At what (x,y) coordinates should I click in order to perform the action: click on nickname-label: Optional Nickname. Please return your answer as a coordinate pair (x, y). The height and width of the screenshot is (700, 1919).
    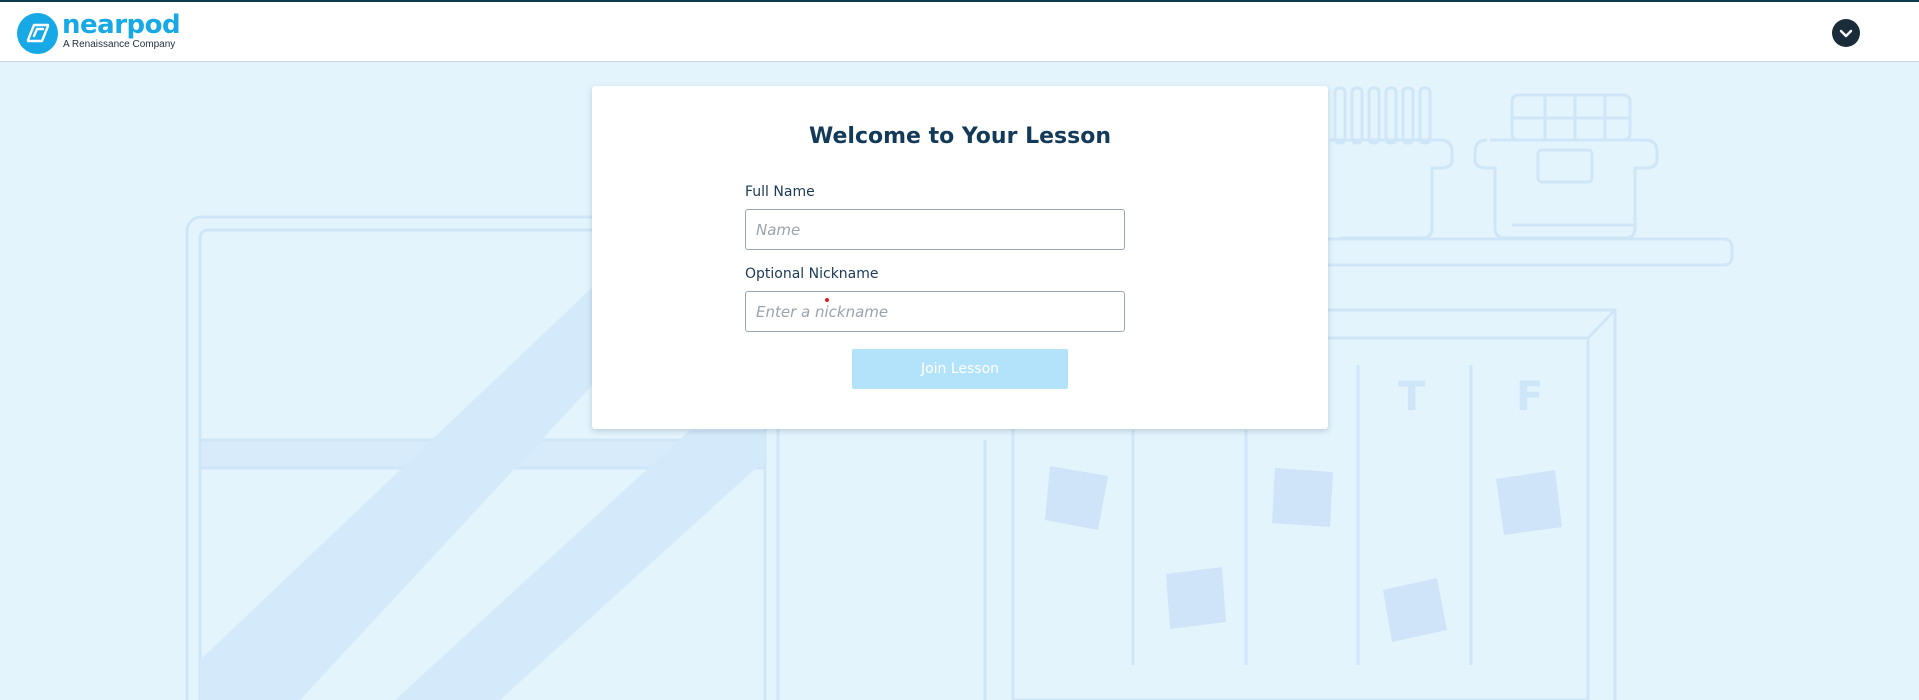
    Looking at the image, I should click on (812, 274).